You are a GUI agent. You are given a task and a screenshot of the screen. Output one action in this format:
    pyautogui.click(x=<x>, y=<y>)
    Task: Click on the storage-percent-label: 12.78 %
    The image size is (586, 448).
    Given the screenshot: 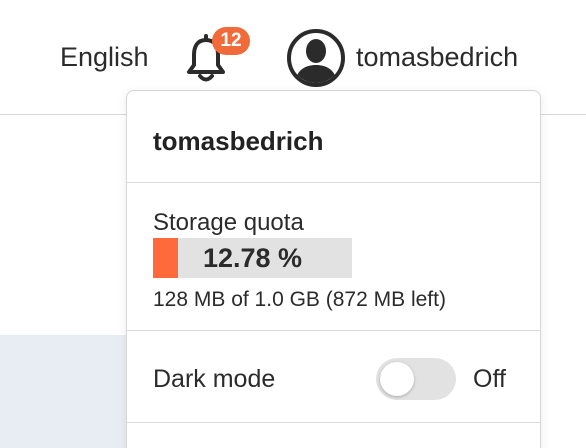 What is the action you would take?
    pyautogui.click(x=252, y=258)
    